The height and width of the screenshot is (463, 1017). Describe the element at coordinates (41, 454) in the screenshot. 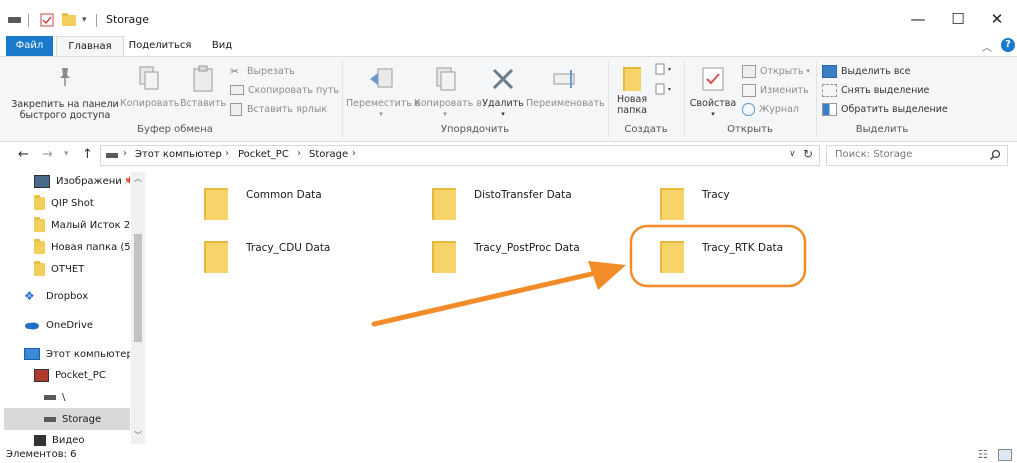

I see `item-count: Элементов: 6` at that location.